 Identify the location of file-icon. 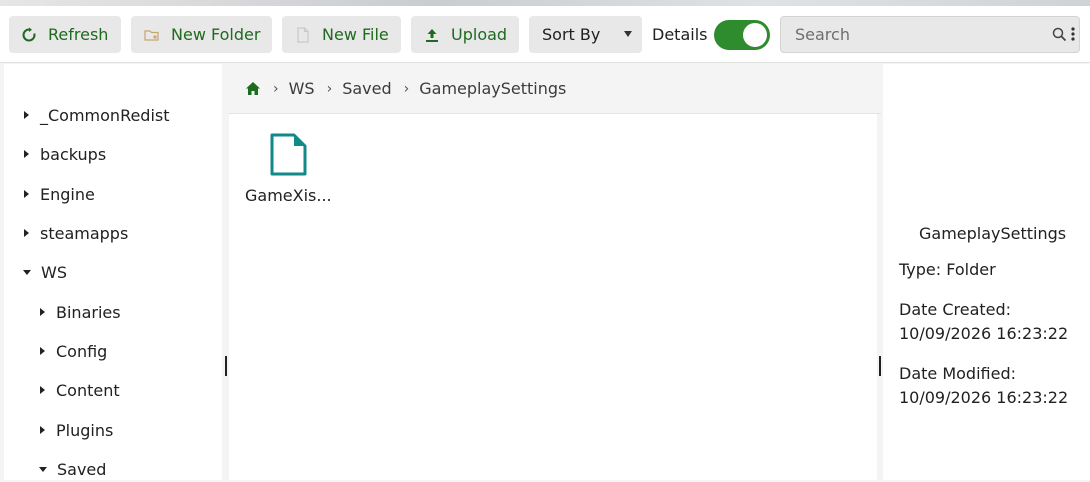
(289, 156).